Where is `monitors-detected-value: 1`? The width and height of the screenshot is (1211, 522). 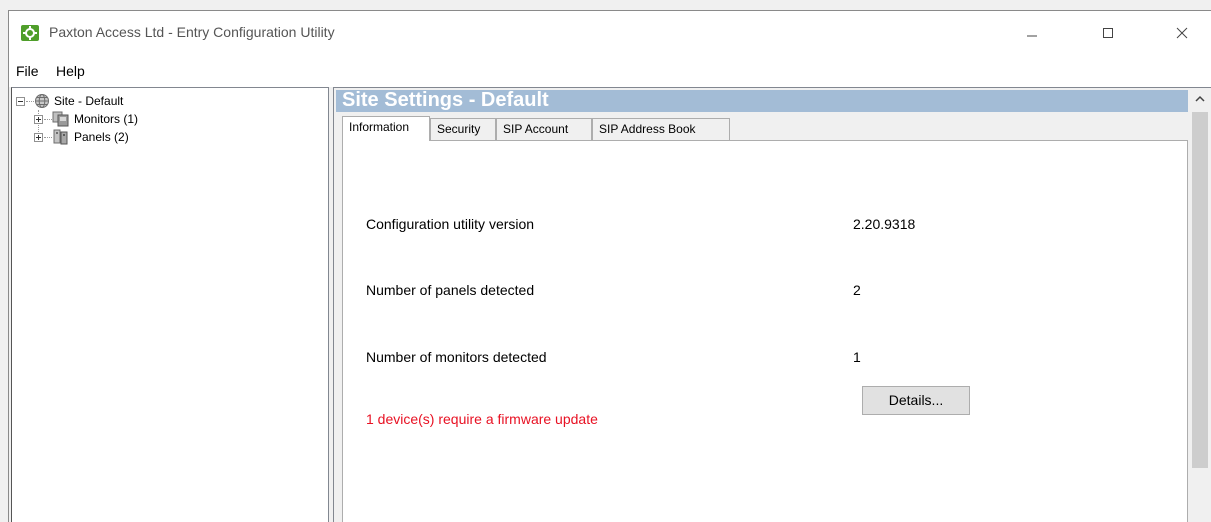
monitors-detected-value: 1 is located at coordinates (857, 357).